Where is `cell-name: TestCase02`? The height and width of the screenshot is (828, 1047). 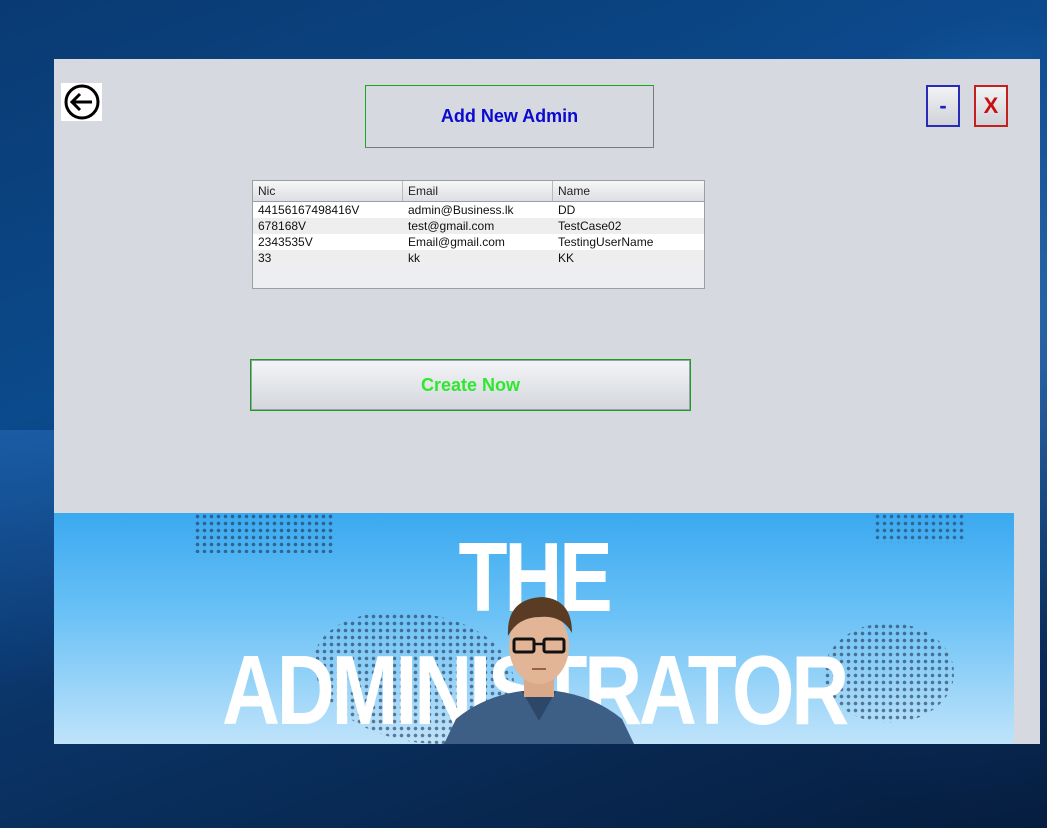 cell-name: TestCase02 is located at coordinates (590, 226).